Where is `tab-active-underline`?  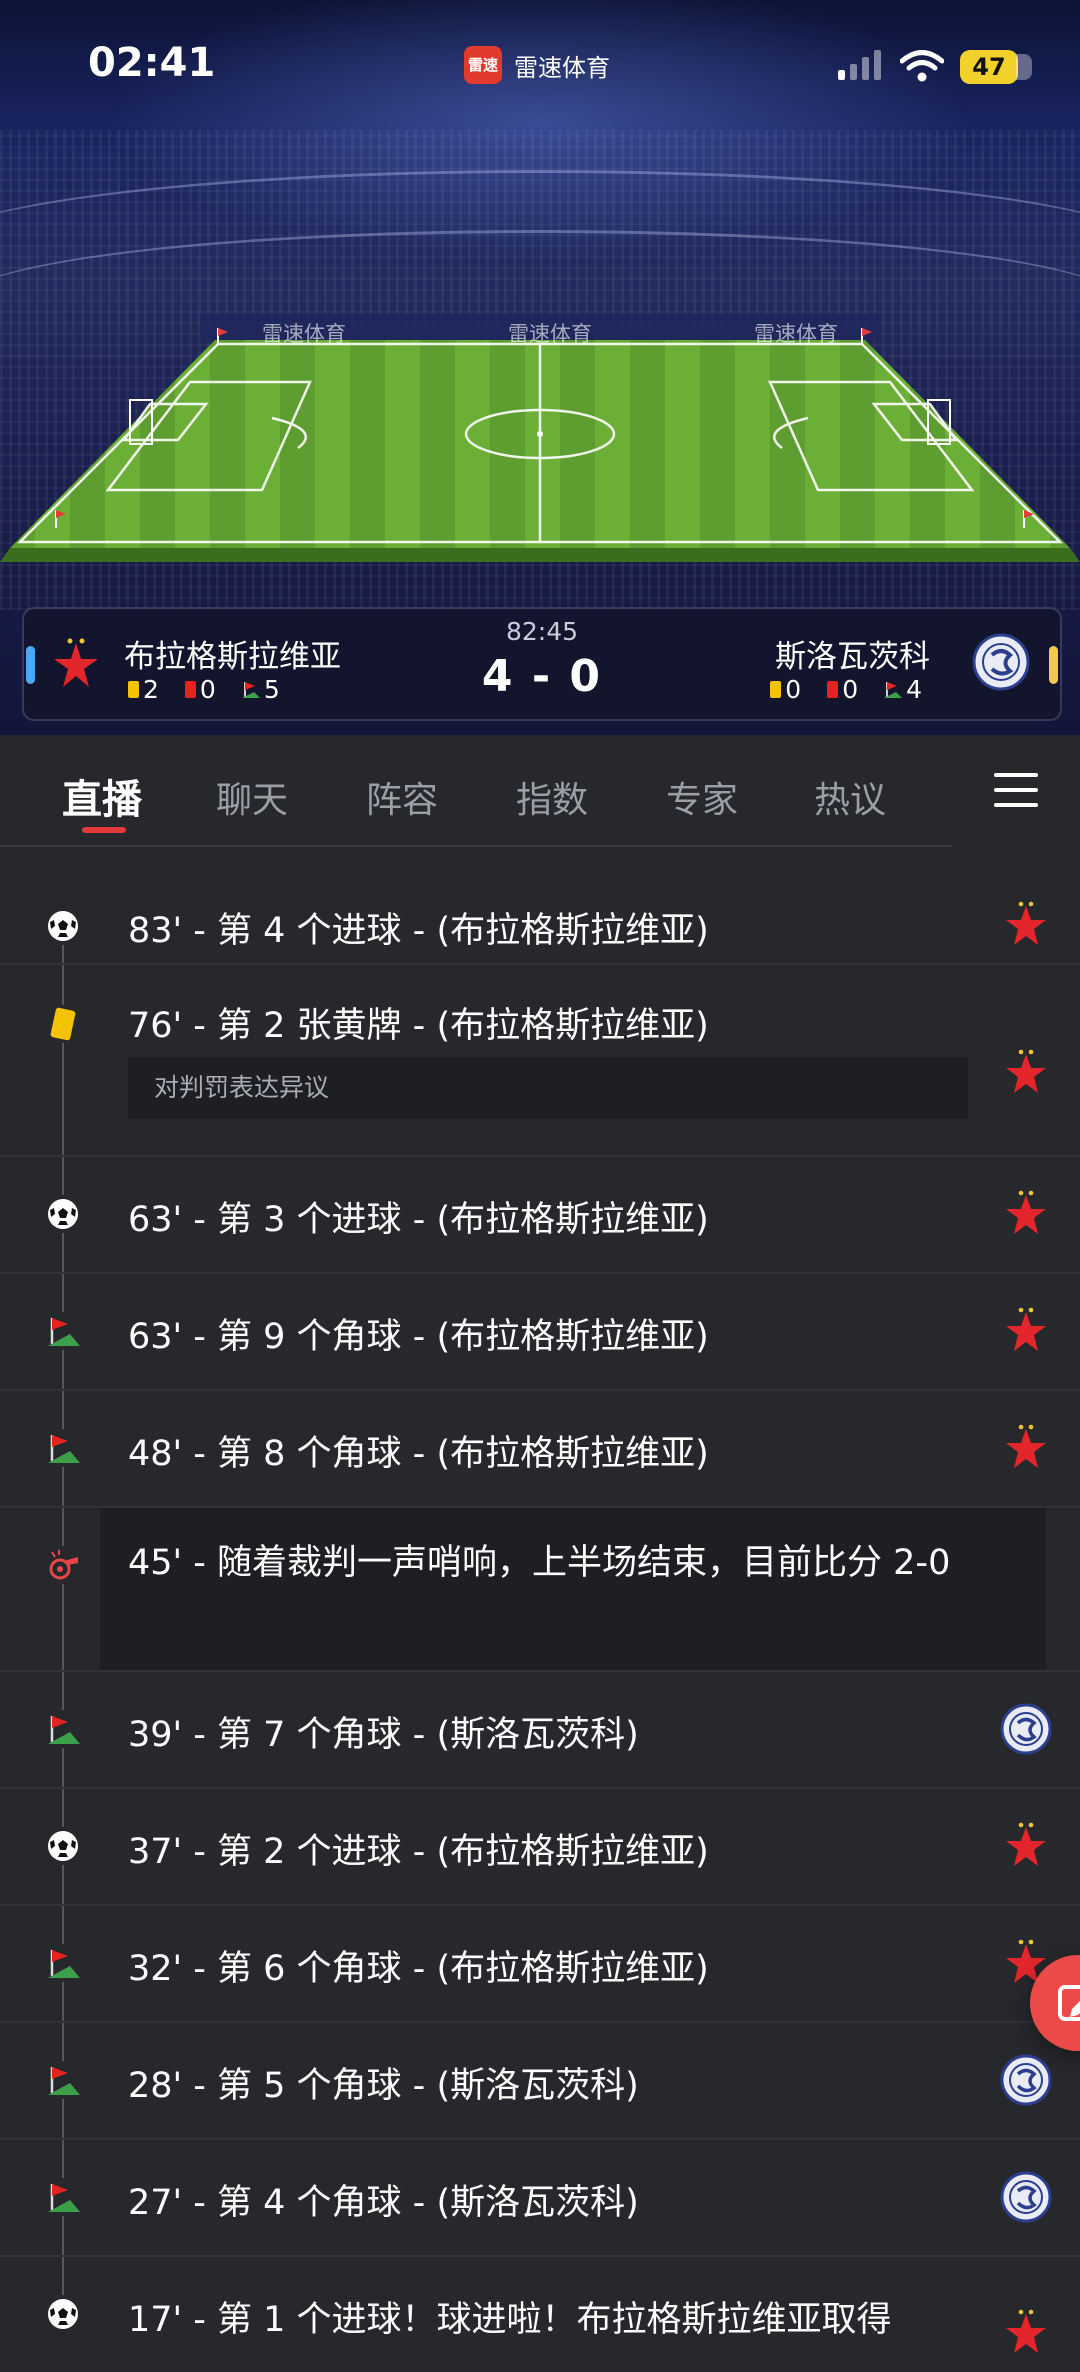 tab-active-underline is located at coordinates (104, 830).